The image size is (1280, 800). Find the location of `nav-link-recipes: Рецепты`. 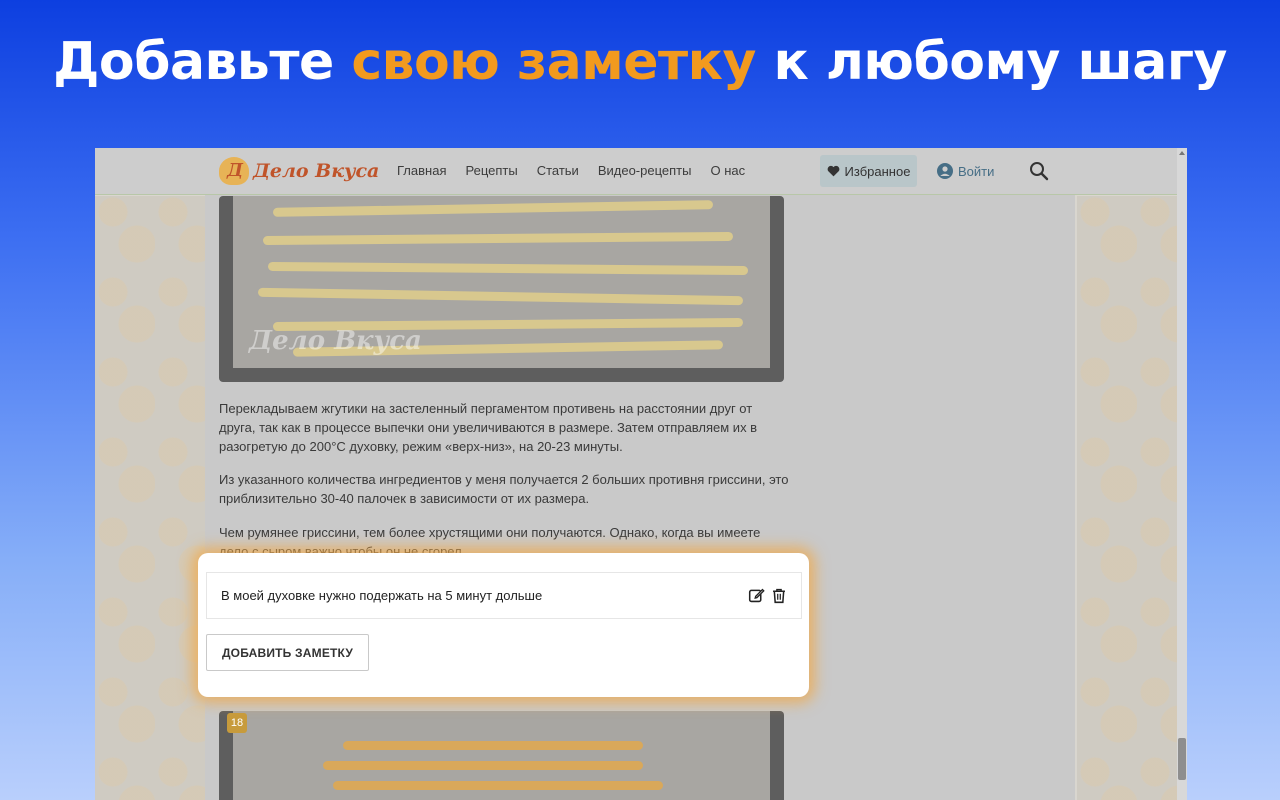

nav-link-recipes: Рецепты is located at coordinates (491, 170).